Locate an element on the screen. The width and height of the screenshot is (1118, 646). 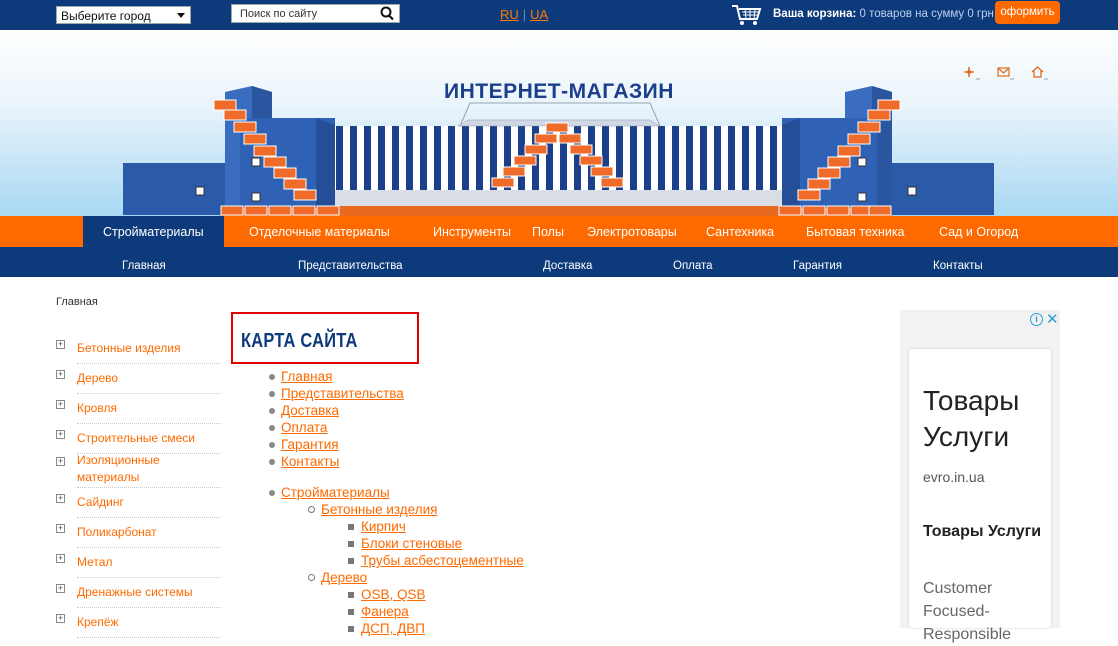
breadcrumb: Главная is located at coordinates (77, 302).